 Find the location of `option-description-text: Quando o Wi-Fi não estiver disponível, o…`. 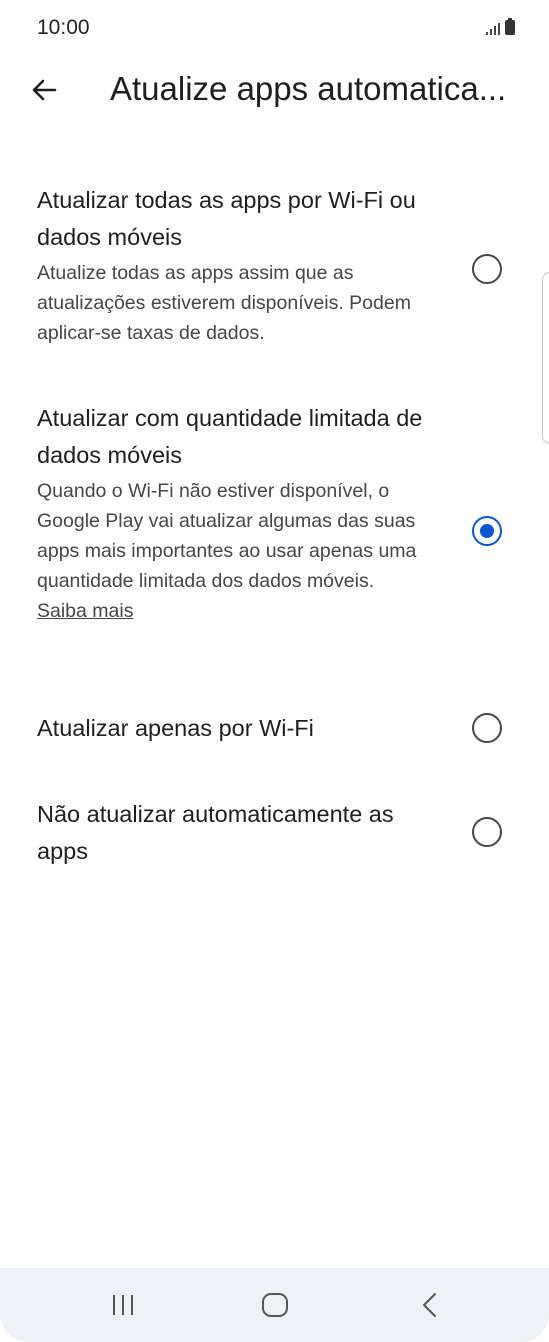

option-description-text: Quando o Wi-Fi não estiver disponível, o… is located at coordinates (227, 536).